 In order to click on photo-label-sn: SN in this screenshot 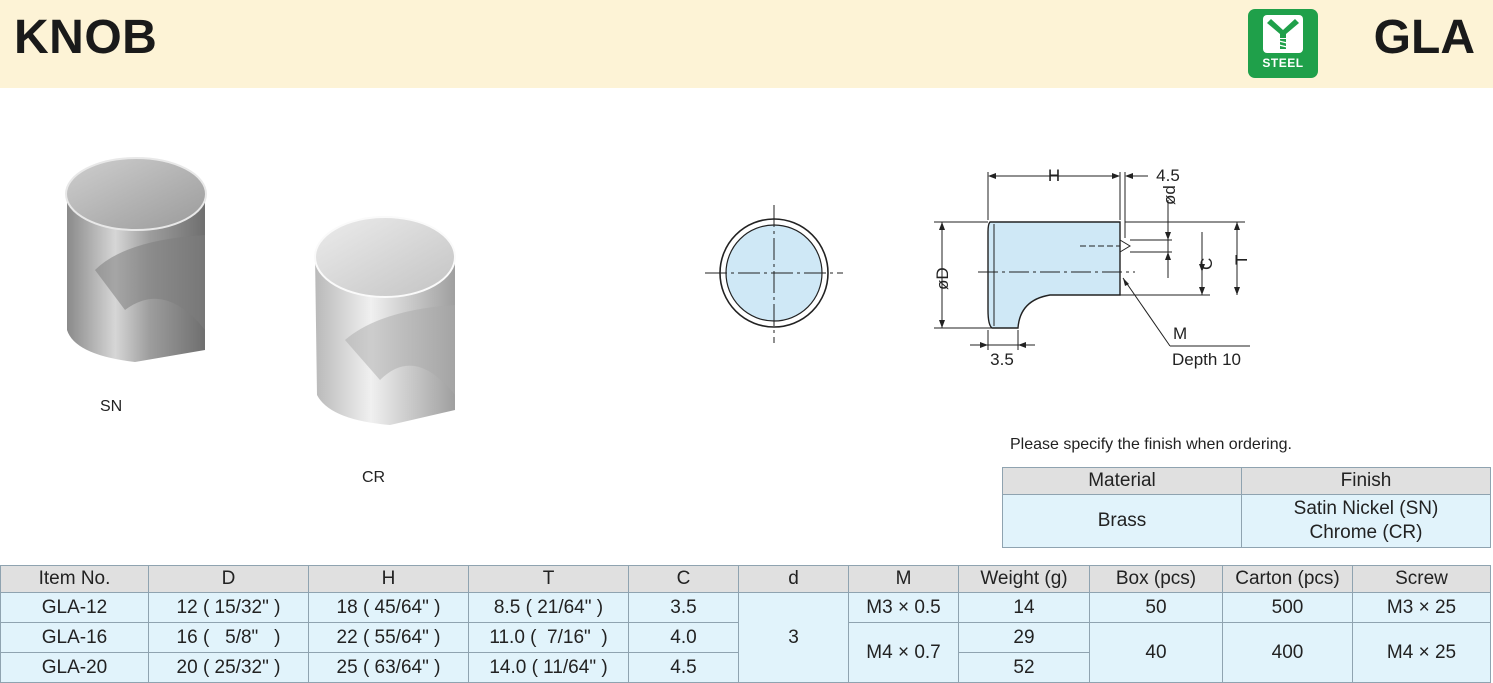, I will do `click(111, 406)`.